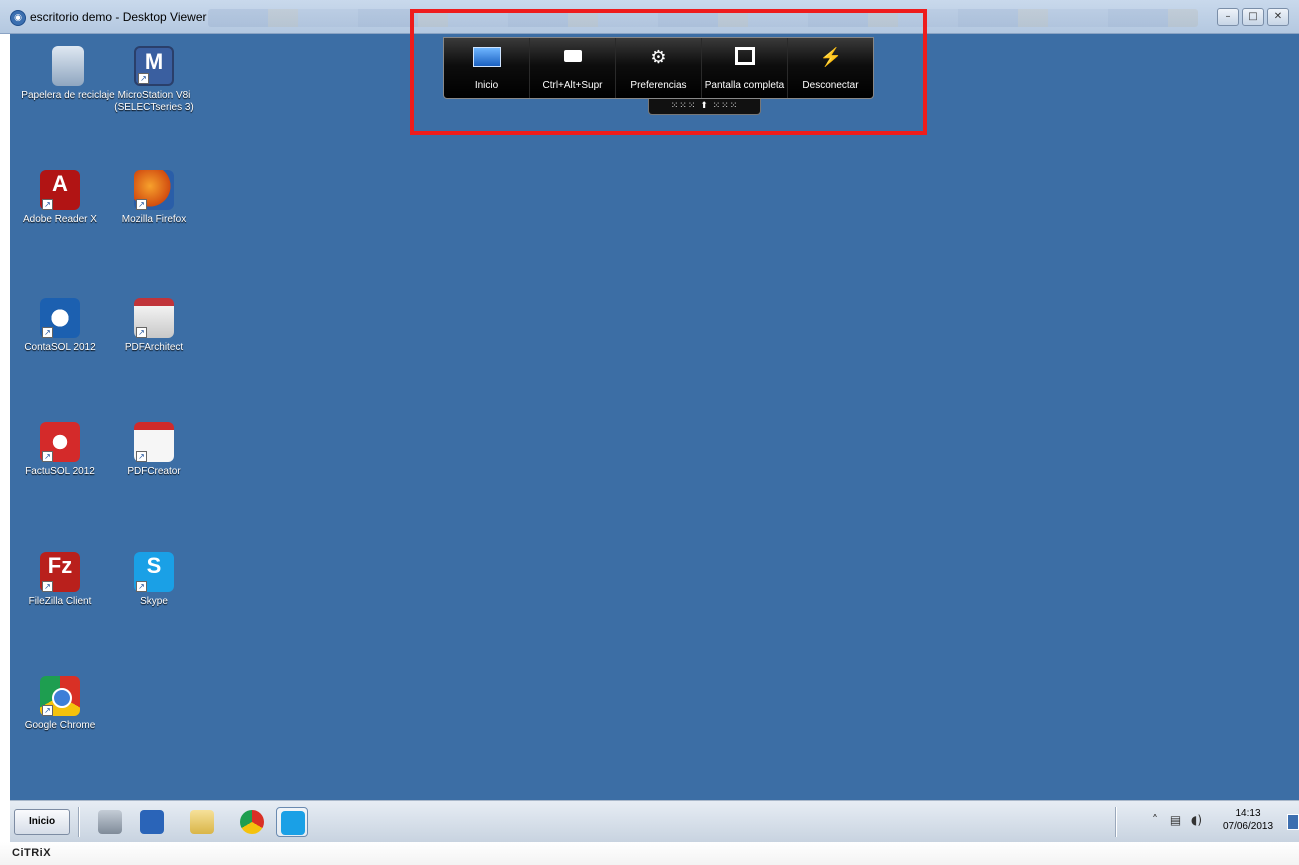 The height and width of the screenshot is (865, 1299). I want to click on clock-time: 14:13, so click(1248, 813).